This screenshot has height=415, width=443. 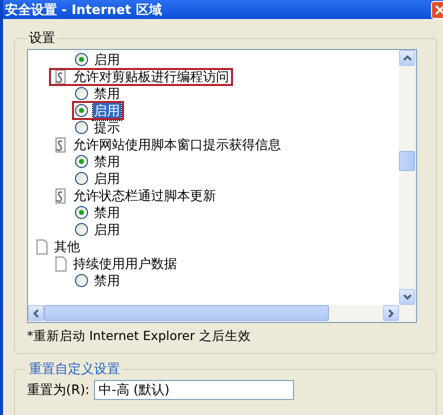 I want to click on level-dropdown: 中-高 (默认), so click(x=194, y=390).